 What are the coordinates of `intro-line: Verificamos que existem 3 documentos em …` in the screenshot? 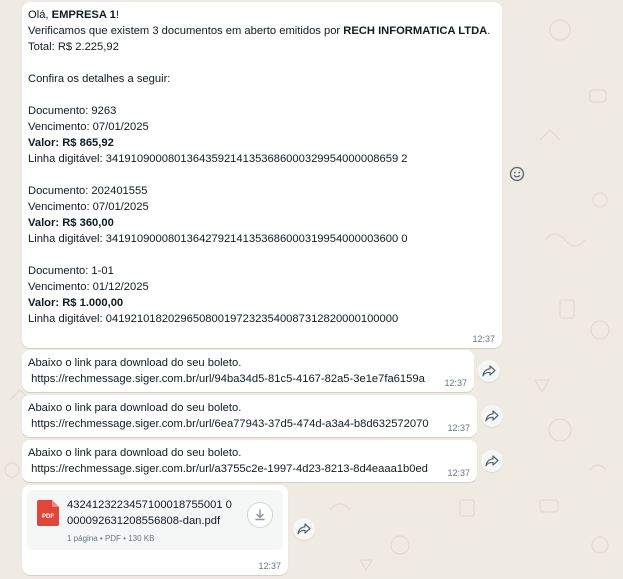 It's located at (259, 31).